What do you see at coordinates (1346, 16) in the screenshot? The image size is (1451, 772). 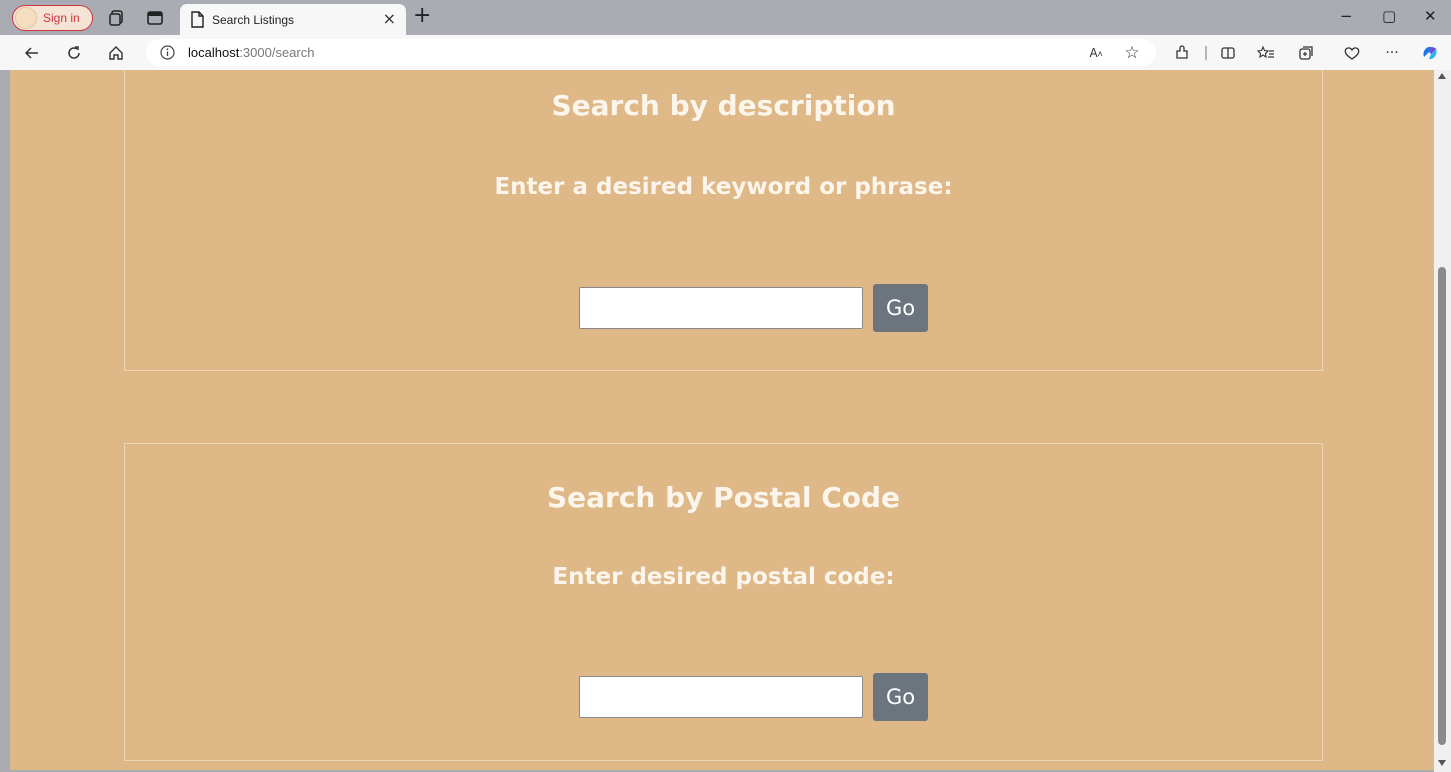 I see `minimize-button: −` at bounding box center [1346, 16].